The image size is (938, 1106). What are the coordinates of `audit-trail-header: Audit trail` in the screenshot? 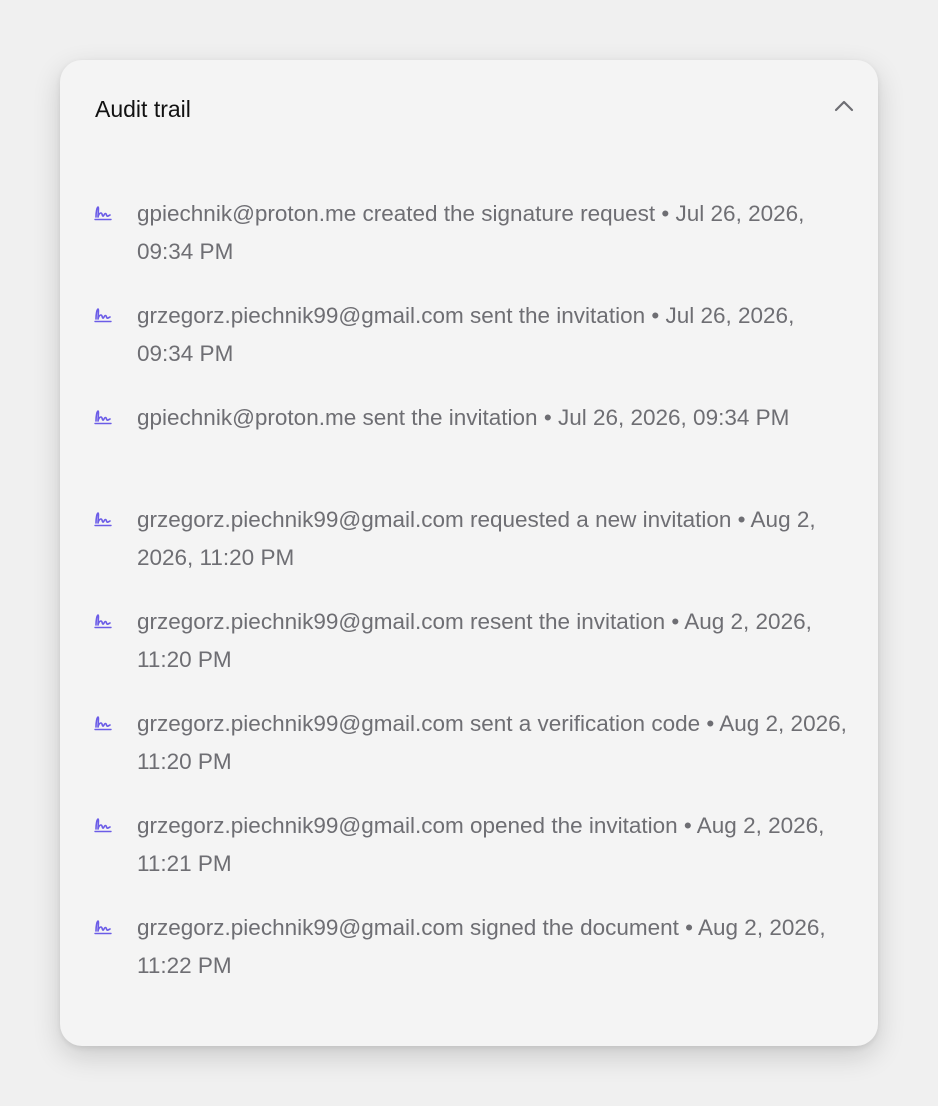 It's located at (469, 110).